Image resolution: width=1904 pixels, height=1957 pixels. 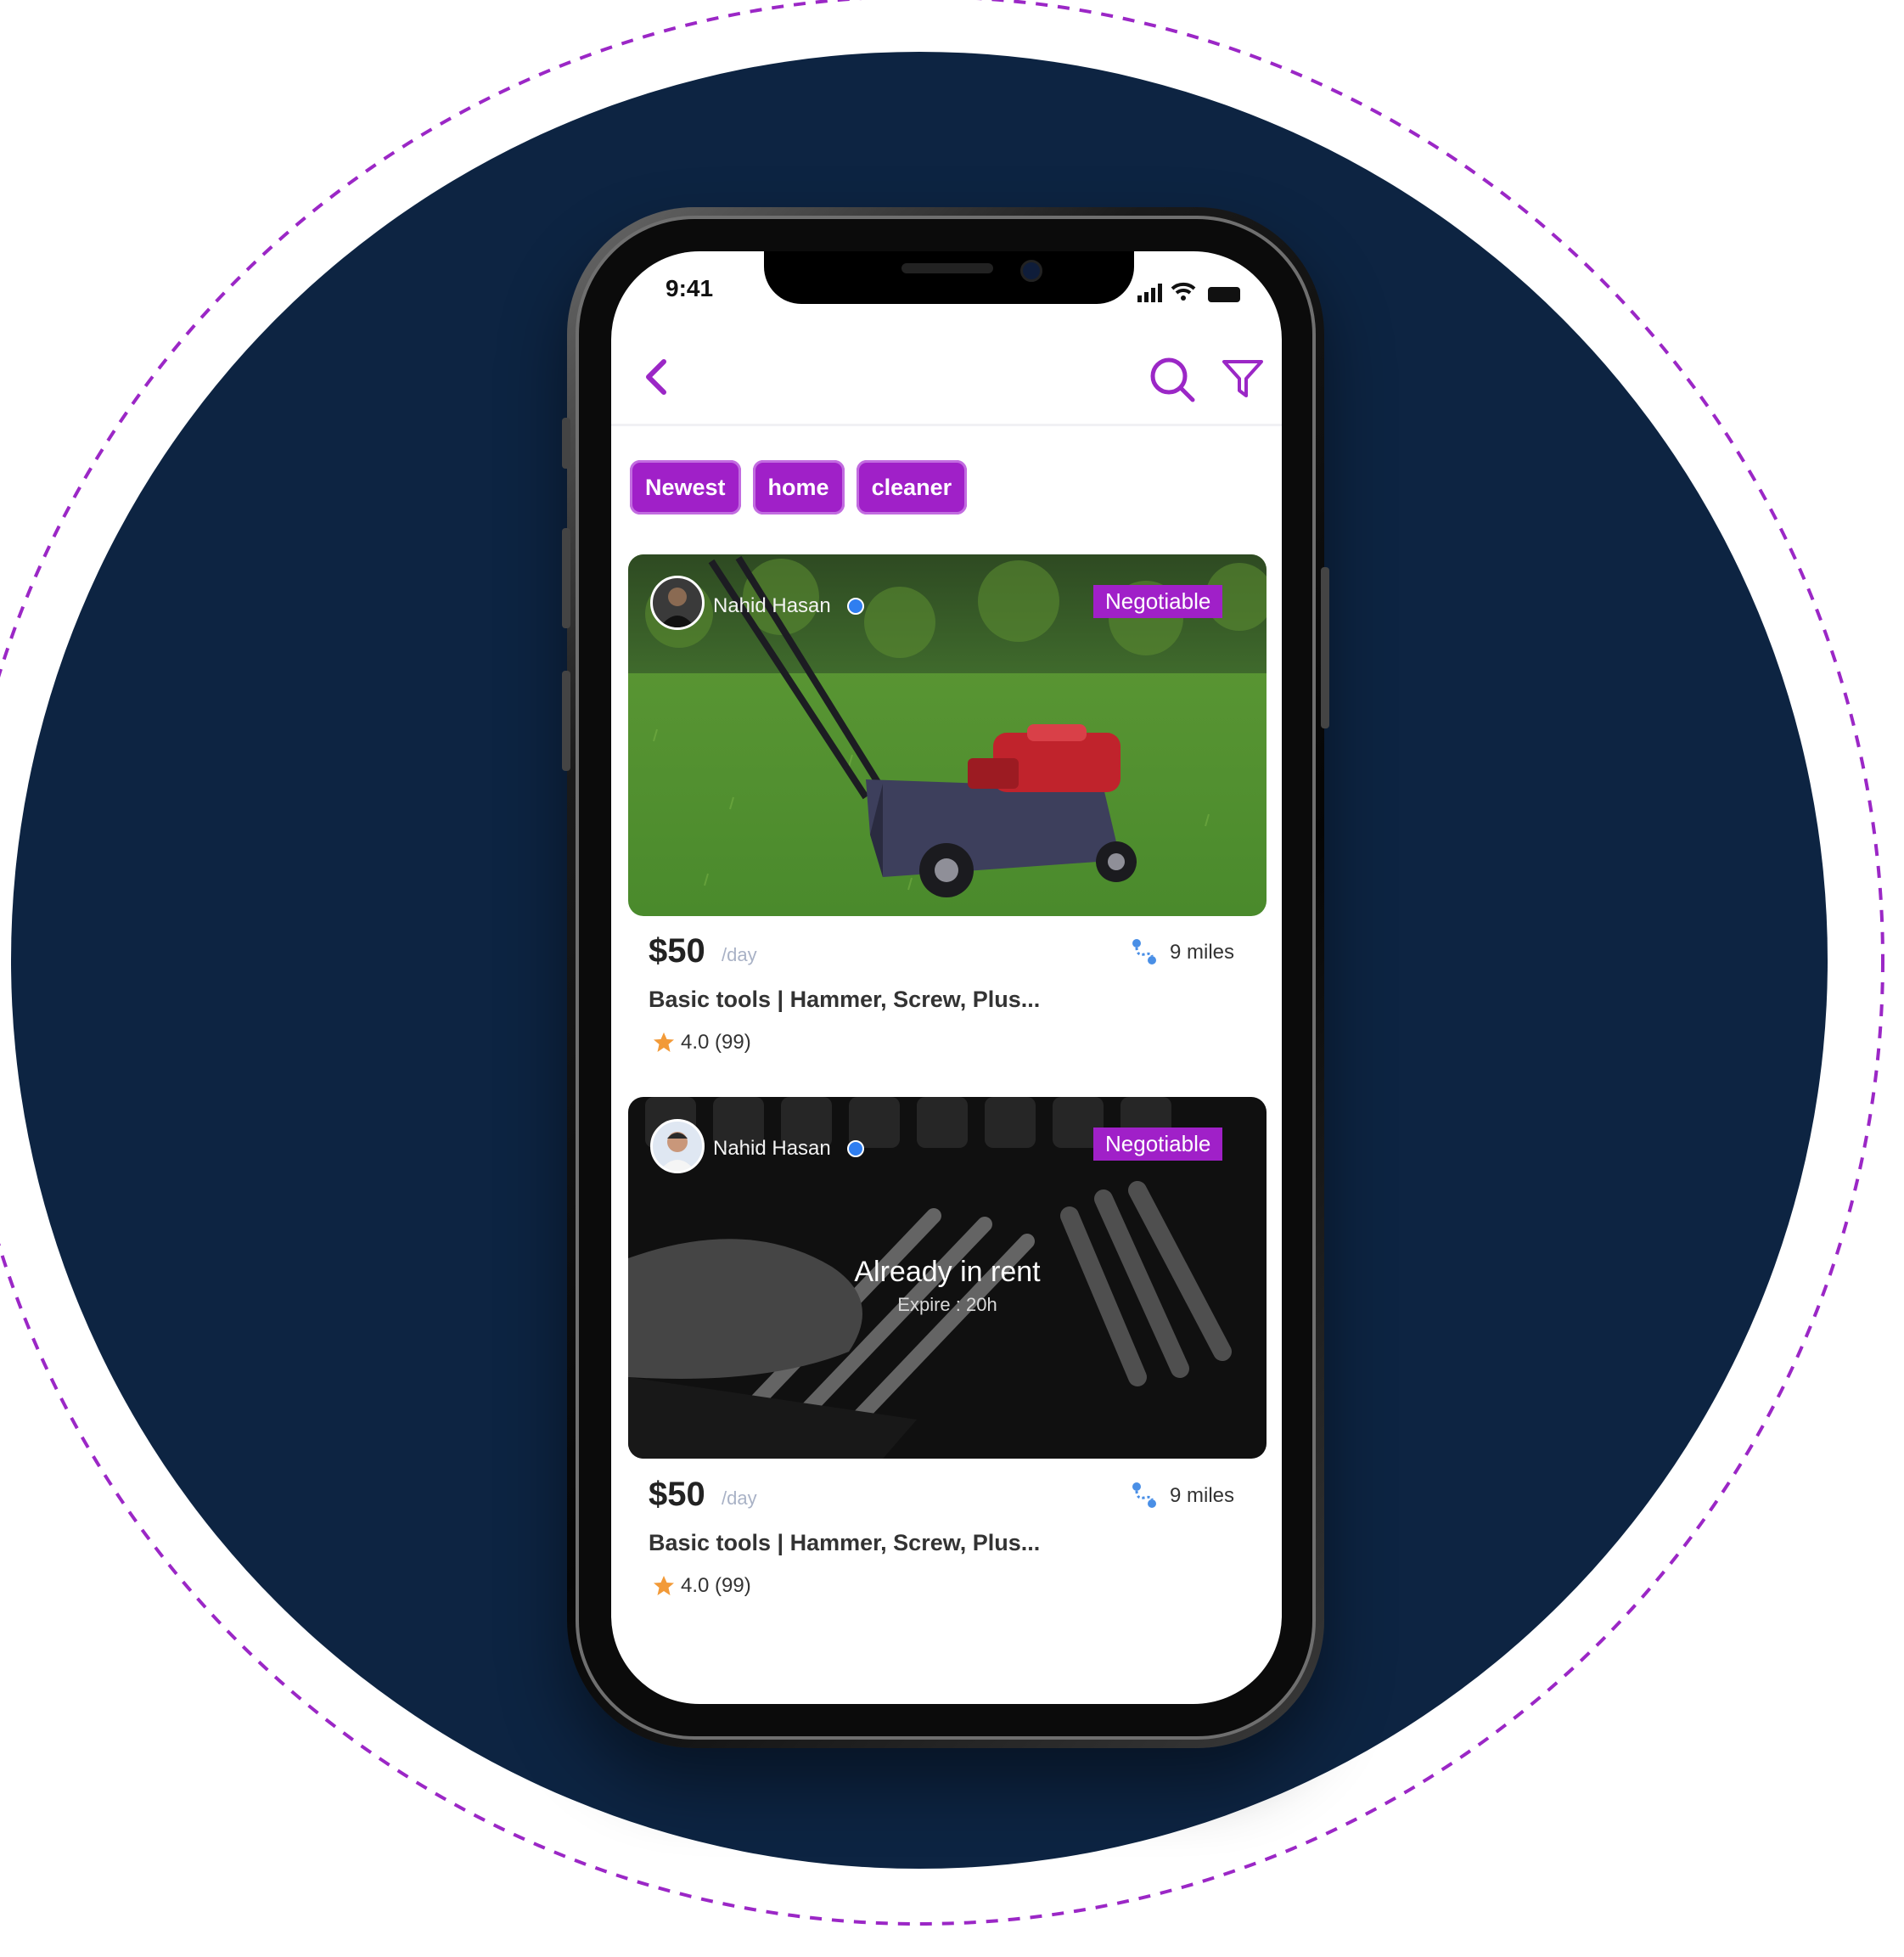 I want to click on chip-home: home, so click(x=799, y=487).